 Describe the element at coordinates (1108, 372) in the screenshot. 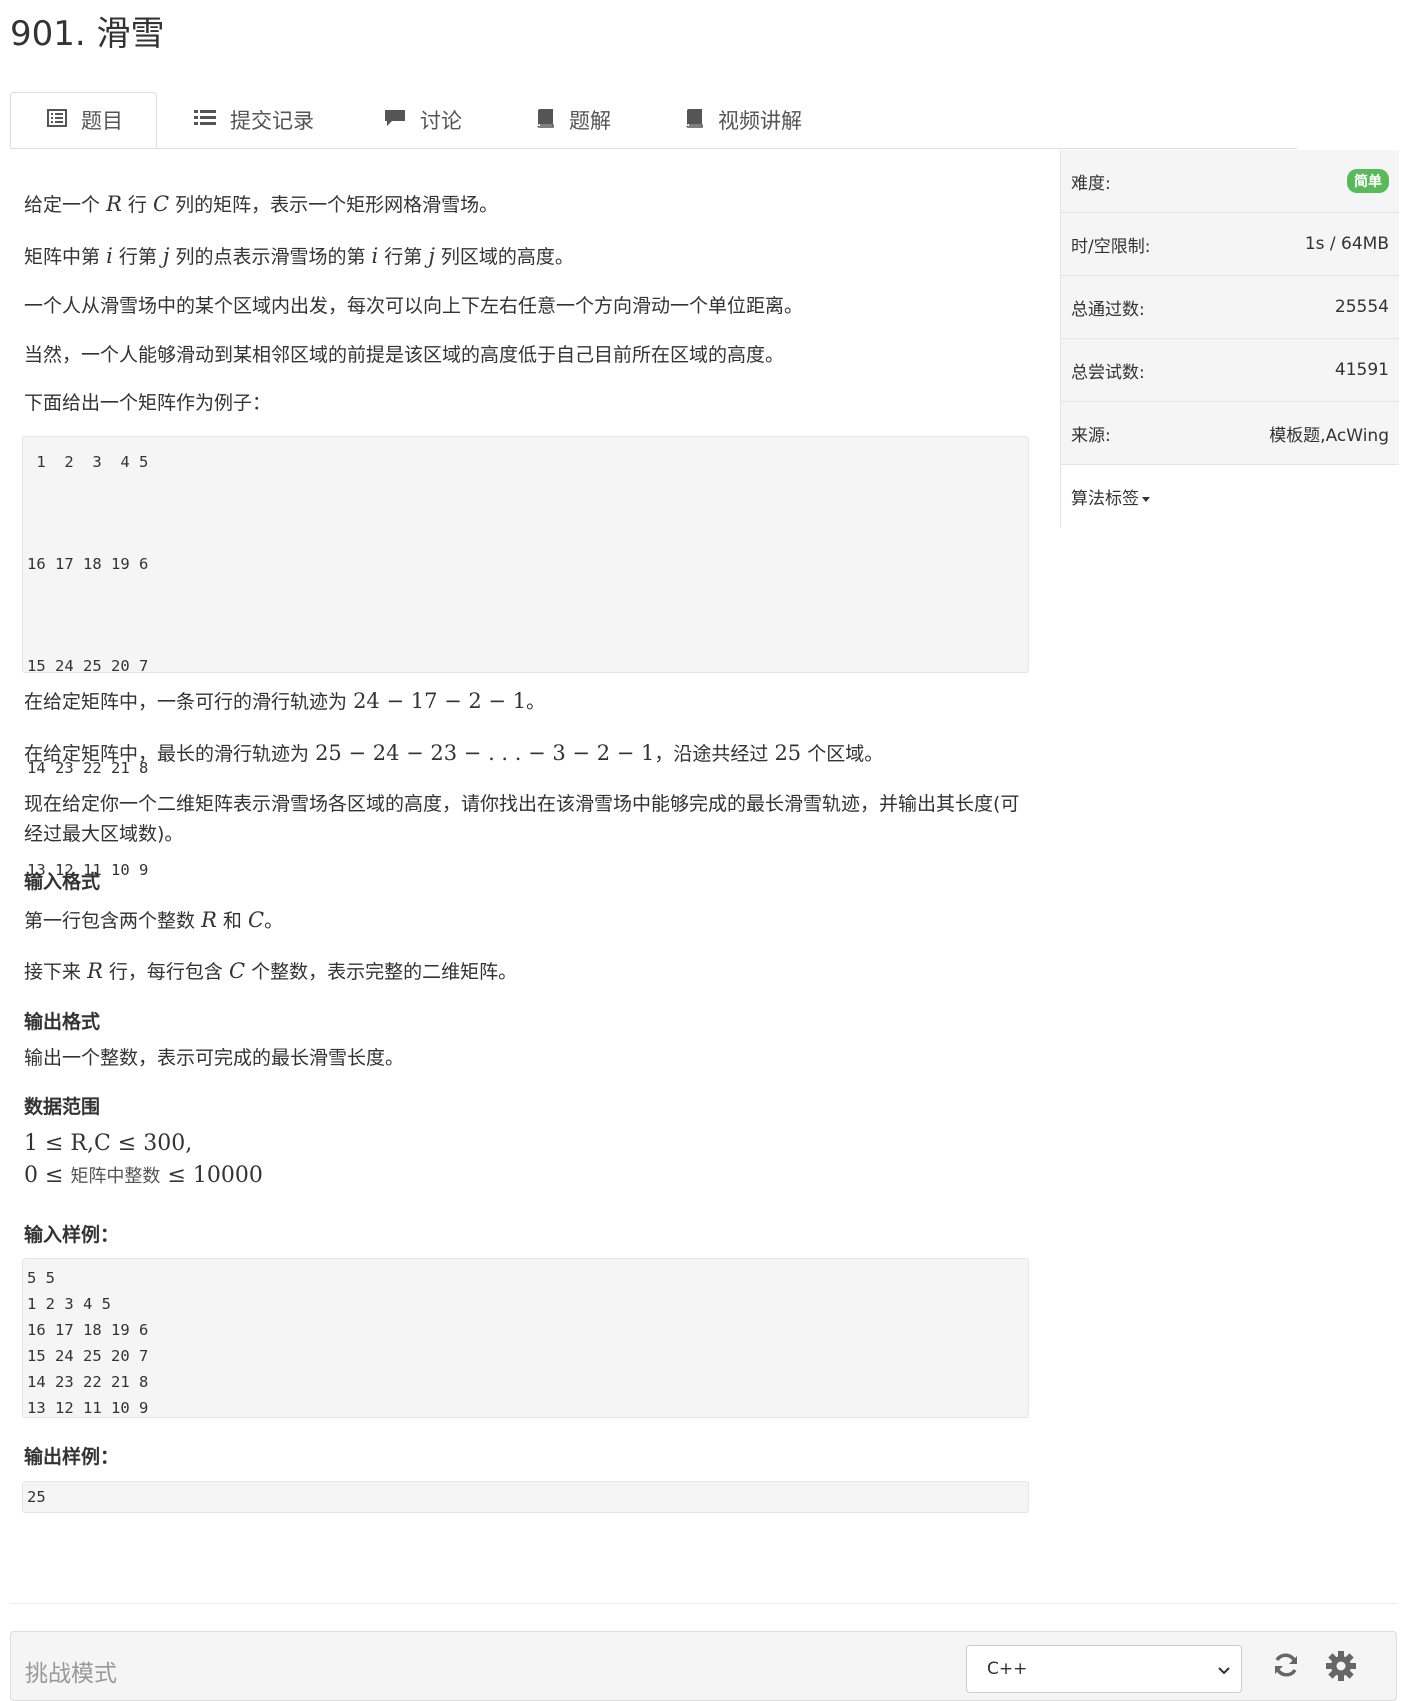

I see `attempts-label: 总尝试数:` at that location.